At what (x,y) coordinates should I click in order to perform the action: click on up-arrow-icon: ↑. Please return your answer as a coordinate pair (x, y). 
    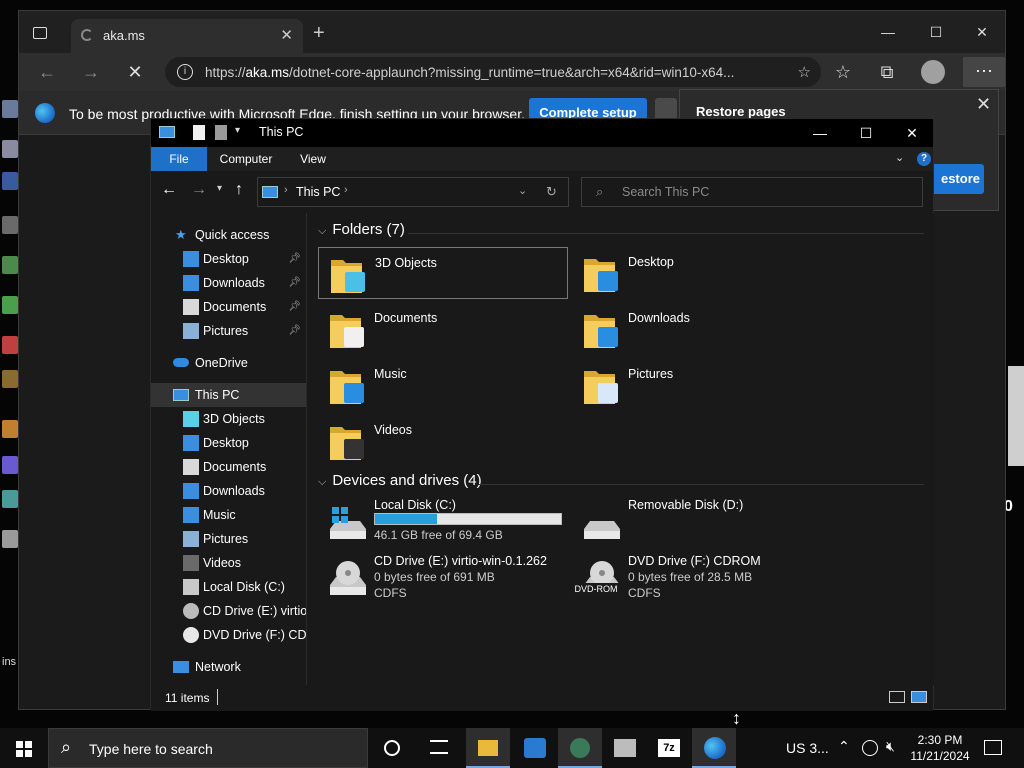
    Looking at the image, I should click on (239, 190).